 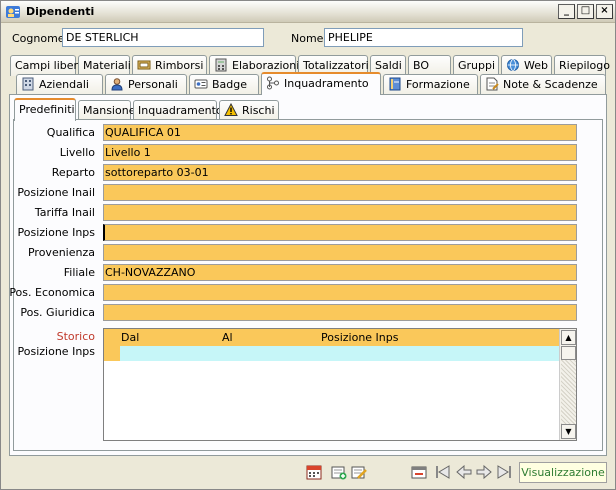 What do you see at coordinates (221, 65) in the screenshot?
I see `calculator-icon` at bounding box center [221, 65].